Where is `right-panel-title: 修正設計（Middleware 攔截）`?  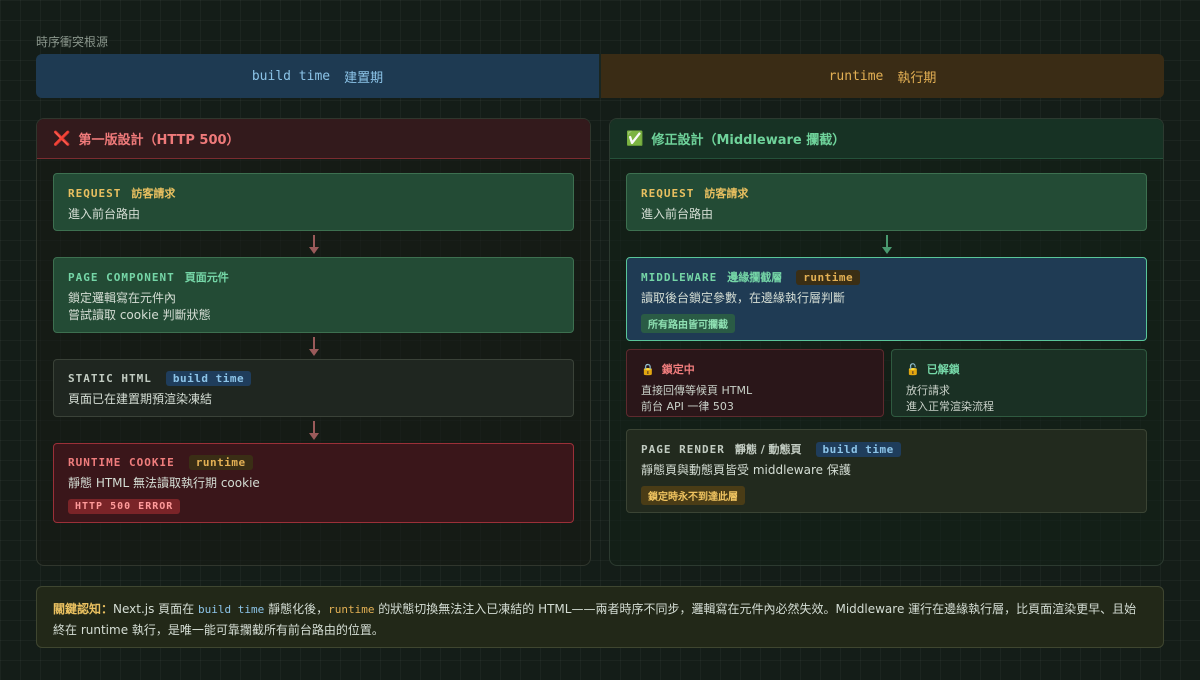 right-panel-title: 修正設計（Middleware 攔截） is located at coordinates (748, 140).